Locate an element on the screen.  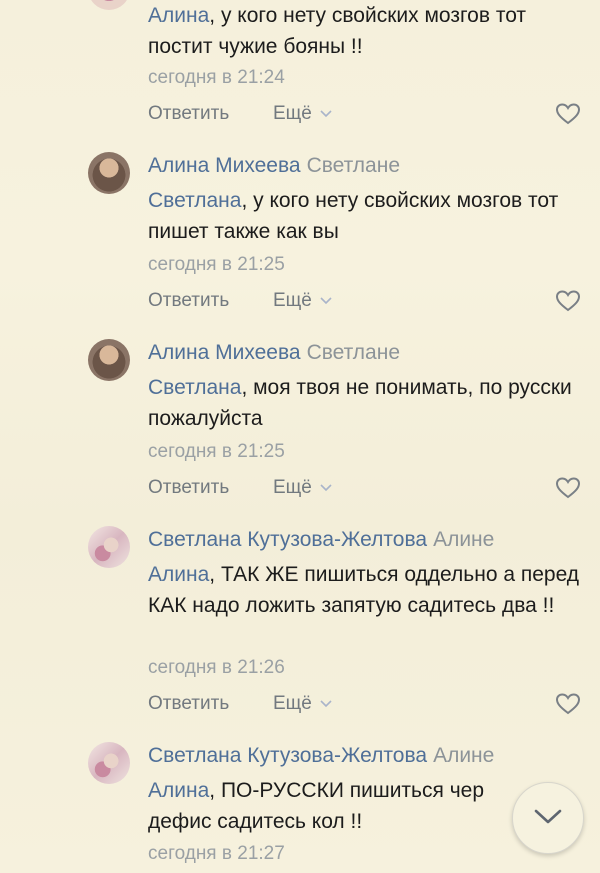
comment-body: , ПО-РУССКИ пишиться чер is located at coordinates (346, 790).